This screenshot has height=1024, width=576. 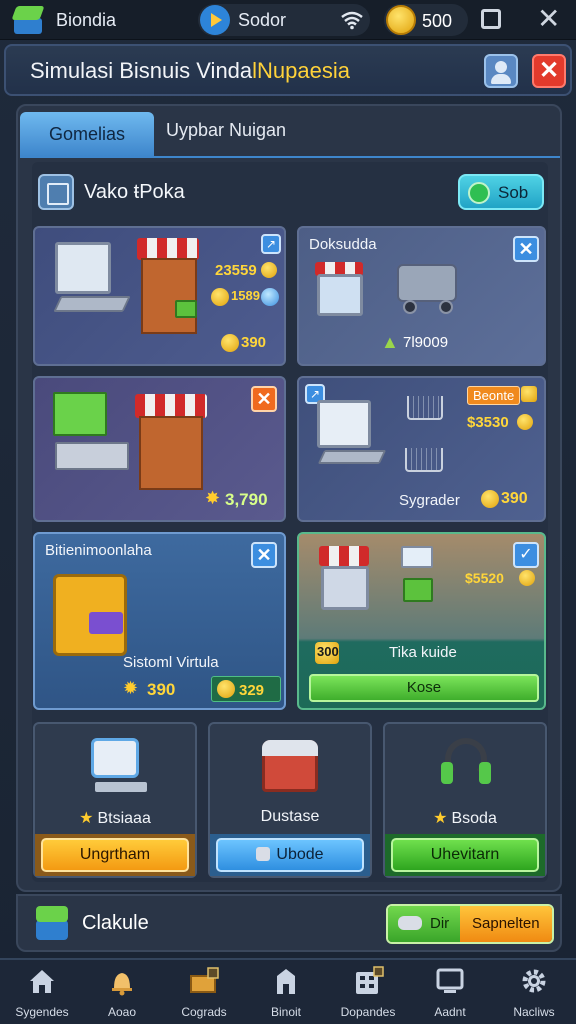 What do you see at coordinates (290, 800) in the screenshot?
I see `upgrade-card-2: Dustase Ubode` at bounding box center [290, 800].